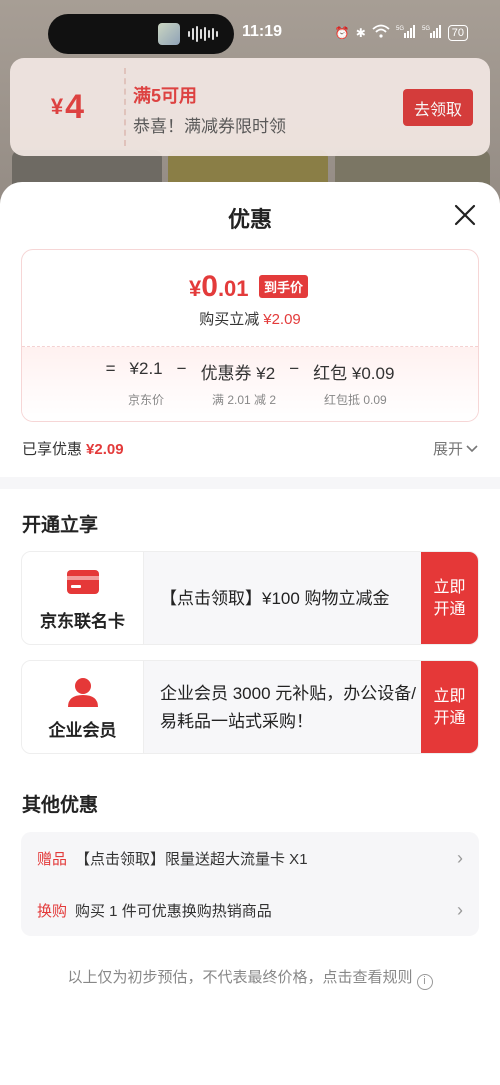 The width and height of the screenshot is (500, 1085). I want to click on list-item: 换购 购买 1 件可优惠换购热销商品 ›, so click(250, 910).